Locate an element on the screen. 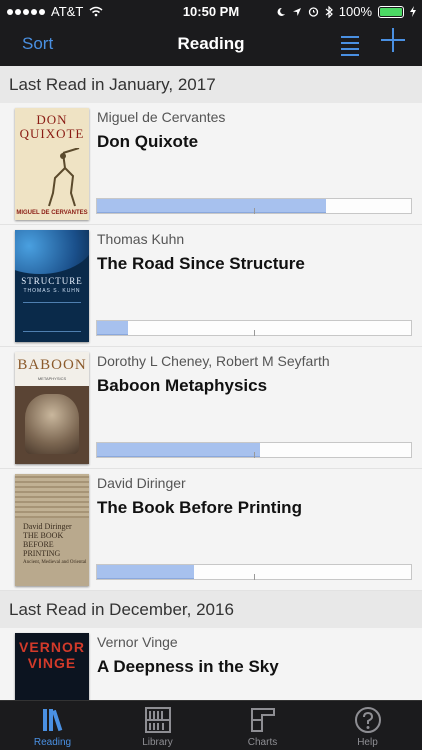 The width and height of the screenshot is (422, 750). tab-label: Charts is located at coordinates (262, 742).